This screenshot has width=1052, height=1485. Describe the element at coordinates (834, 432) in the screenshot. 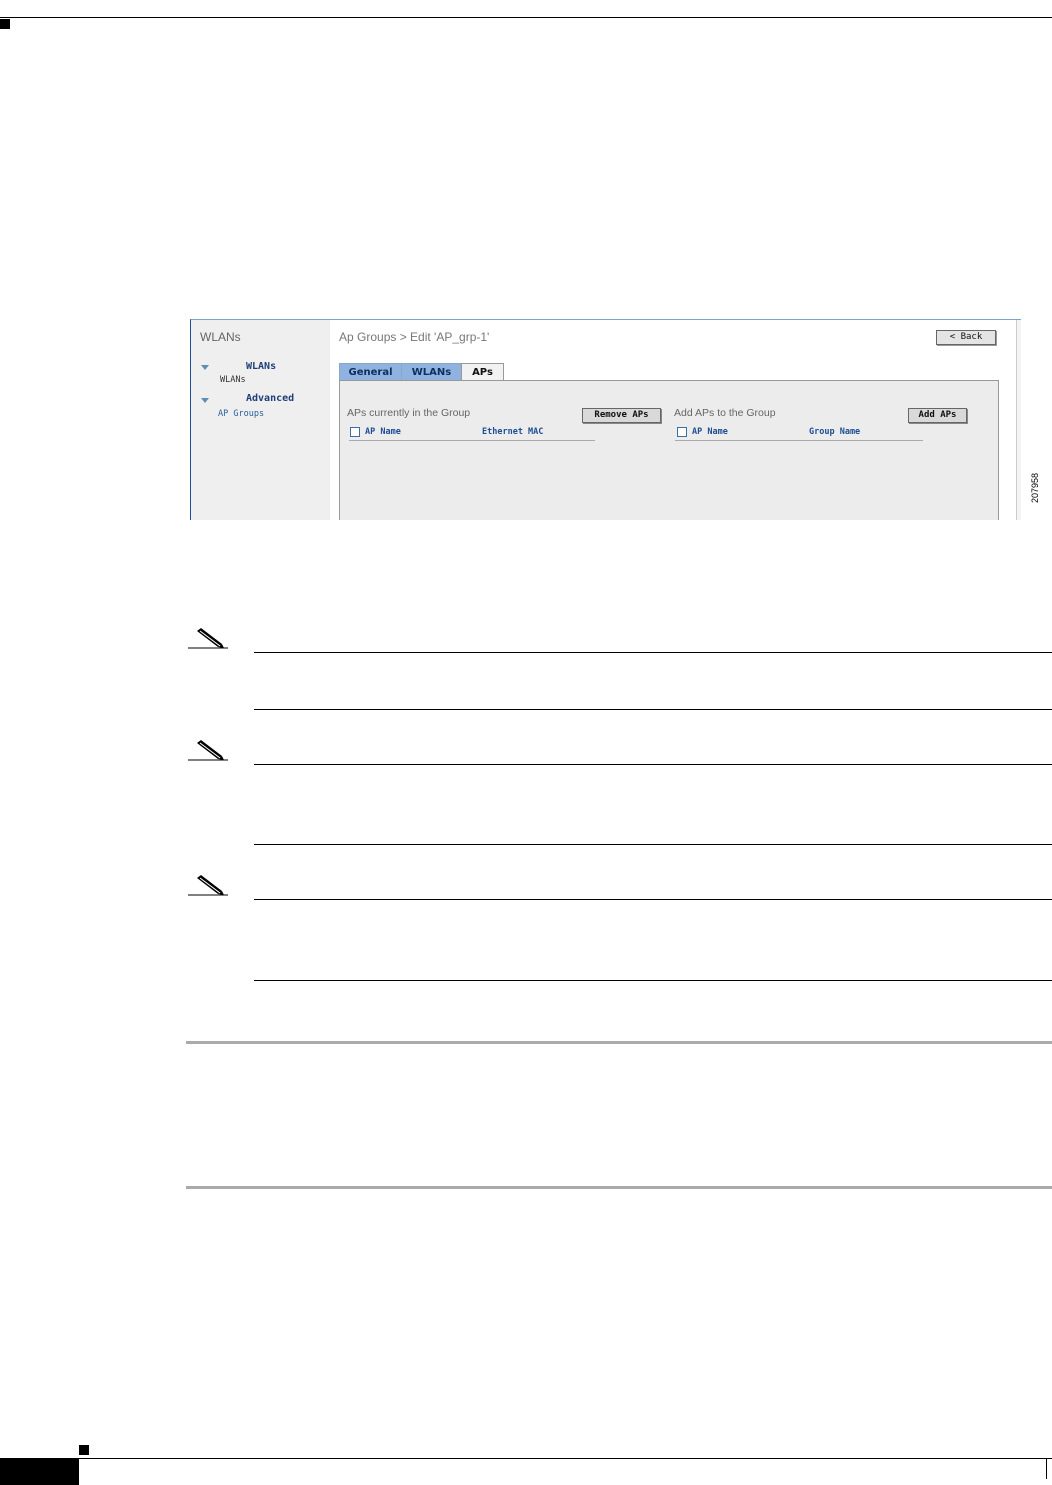

I see `column-header-group-name: Group Name` at that location.